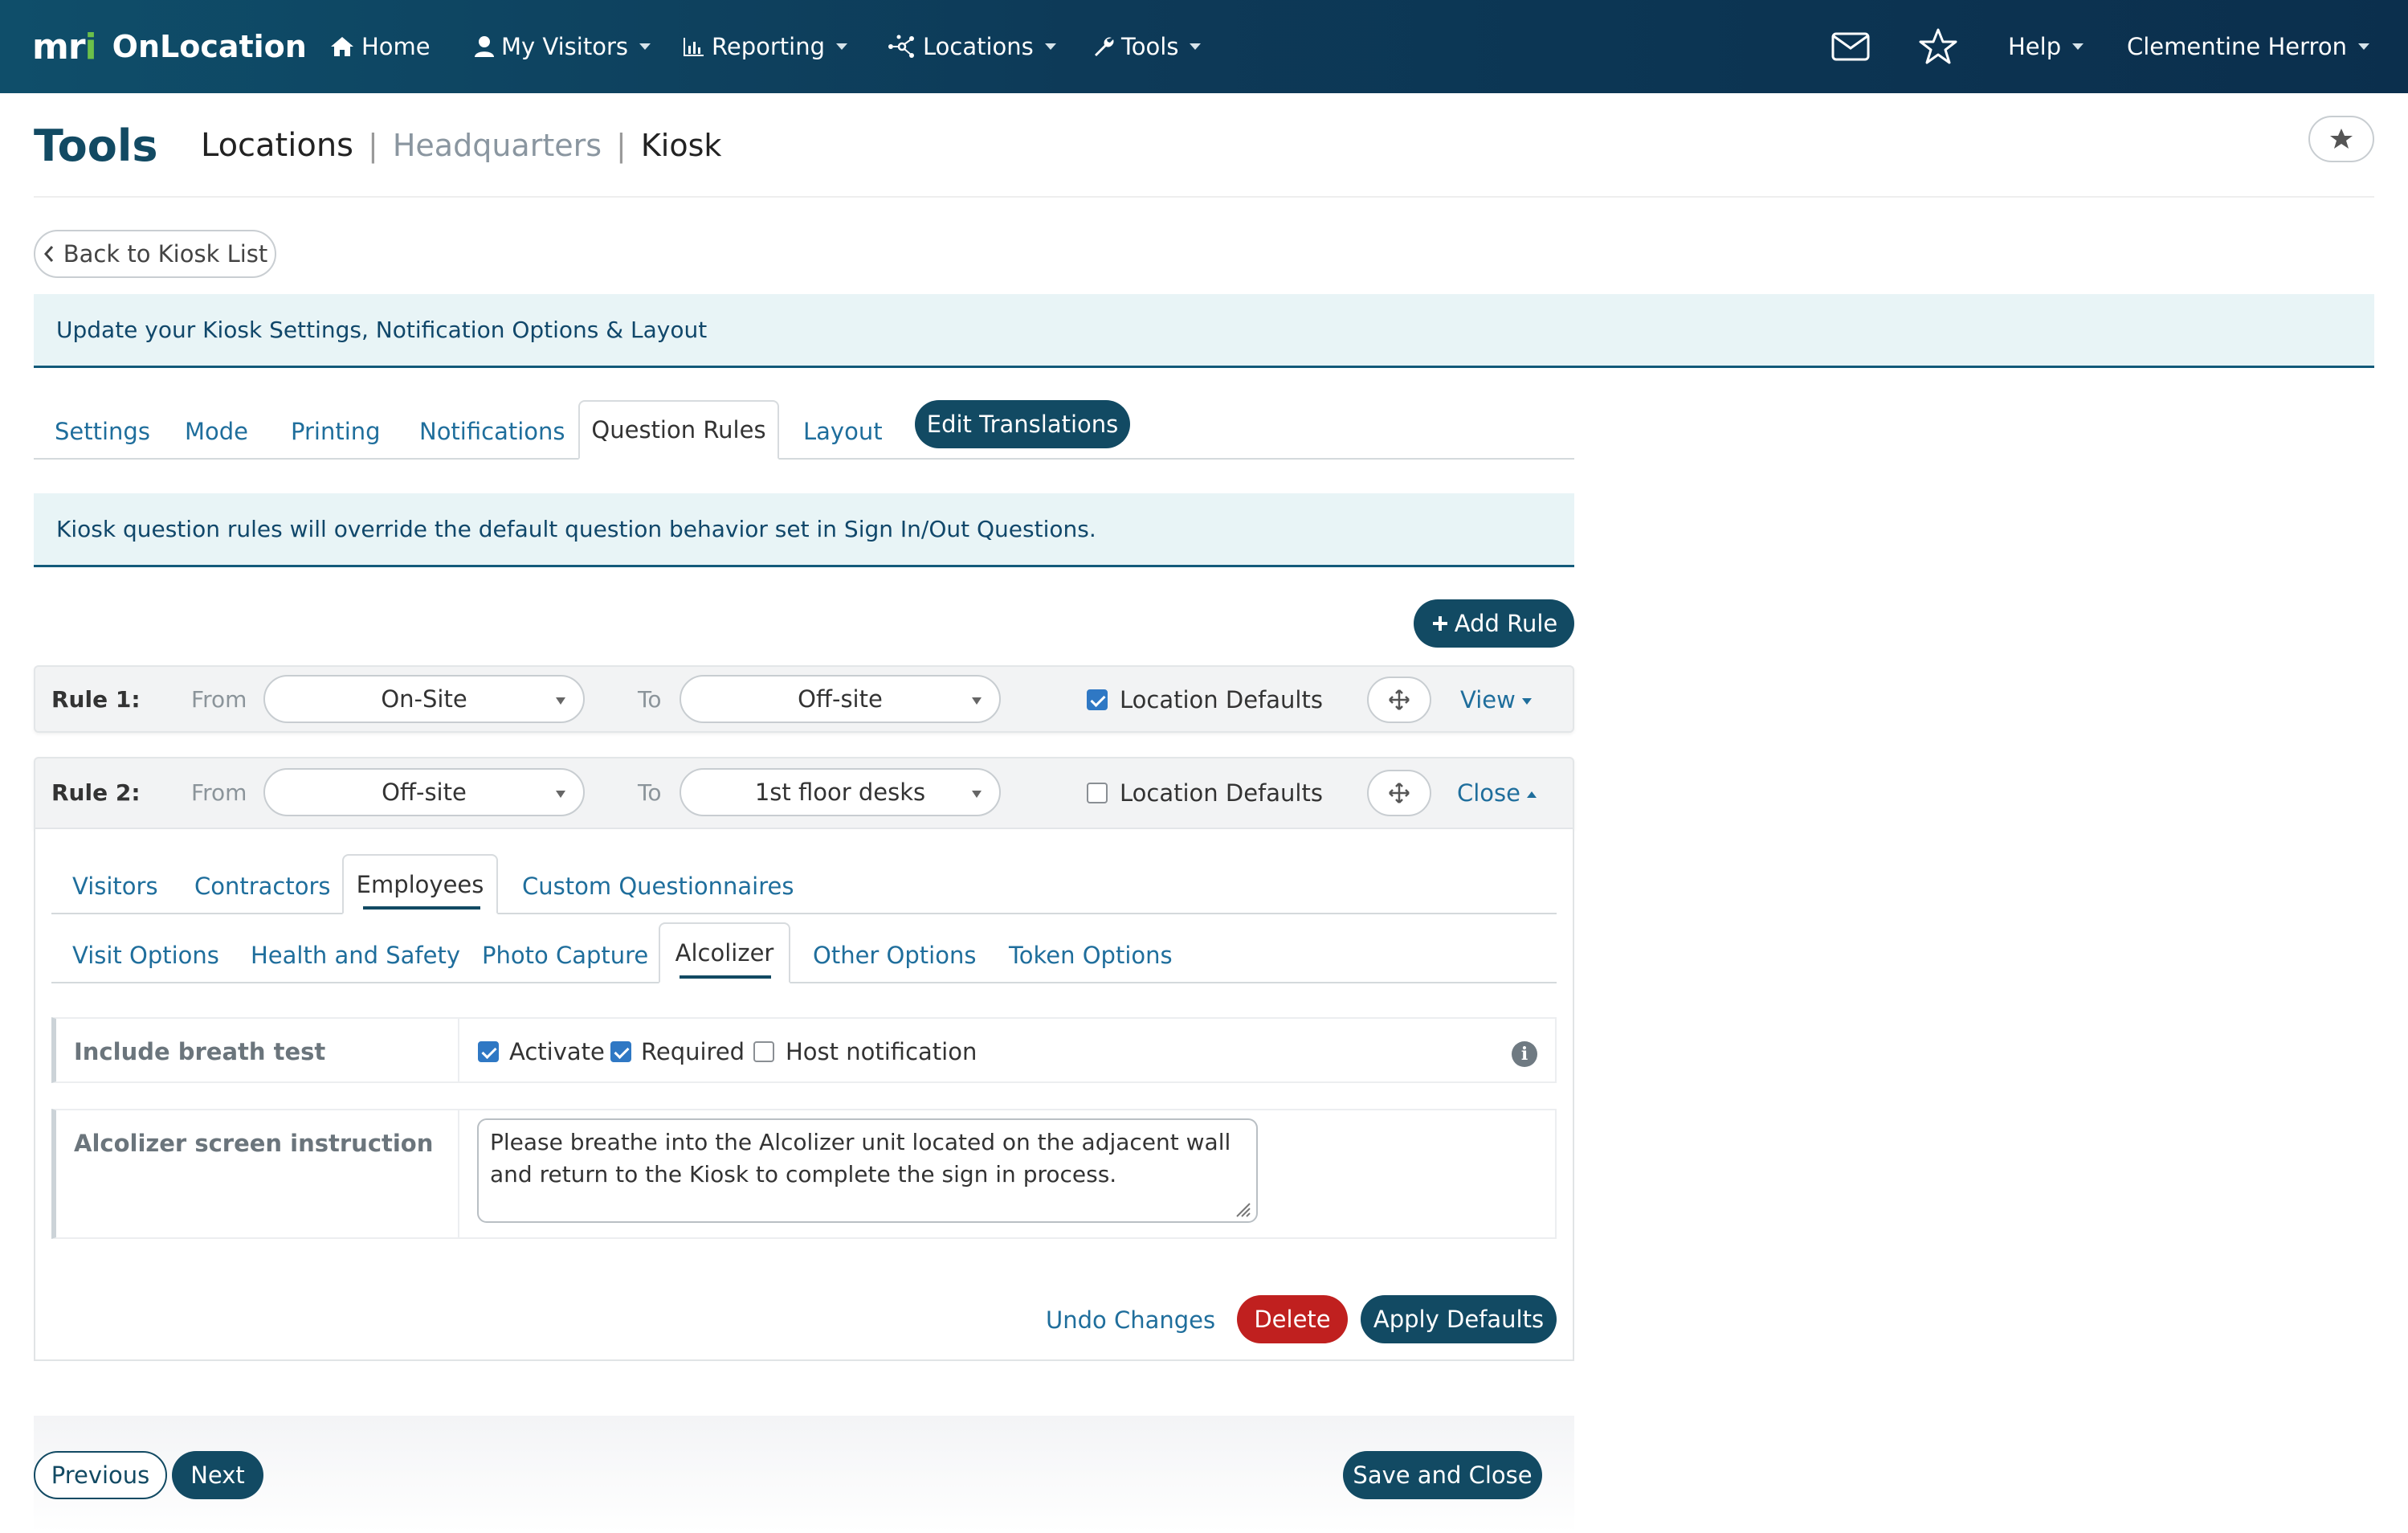 The width and height of the screenshot is (2408, 1533). I want to click on people-tabs-baseline, so click(804, 913).